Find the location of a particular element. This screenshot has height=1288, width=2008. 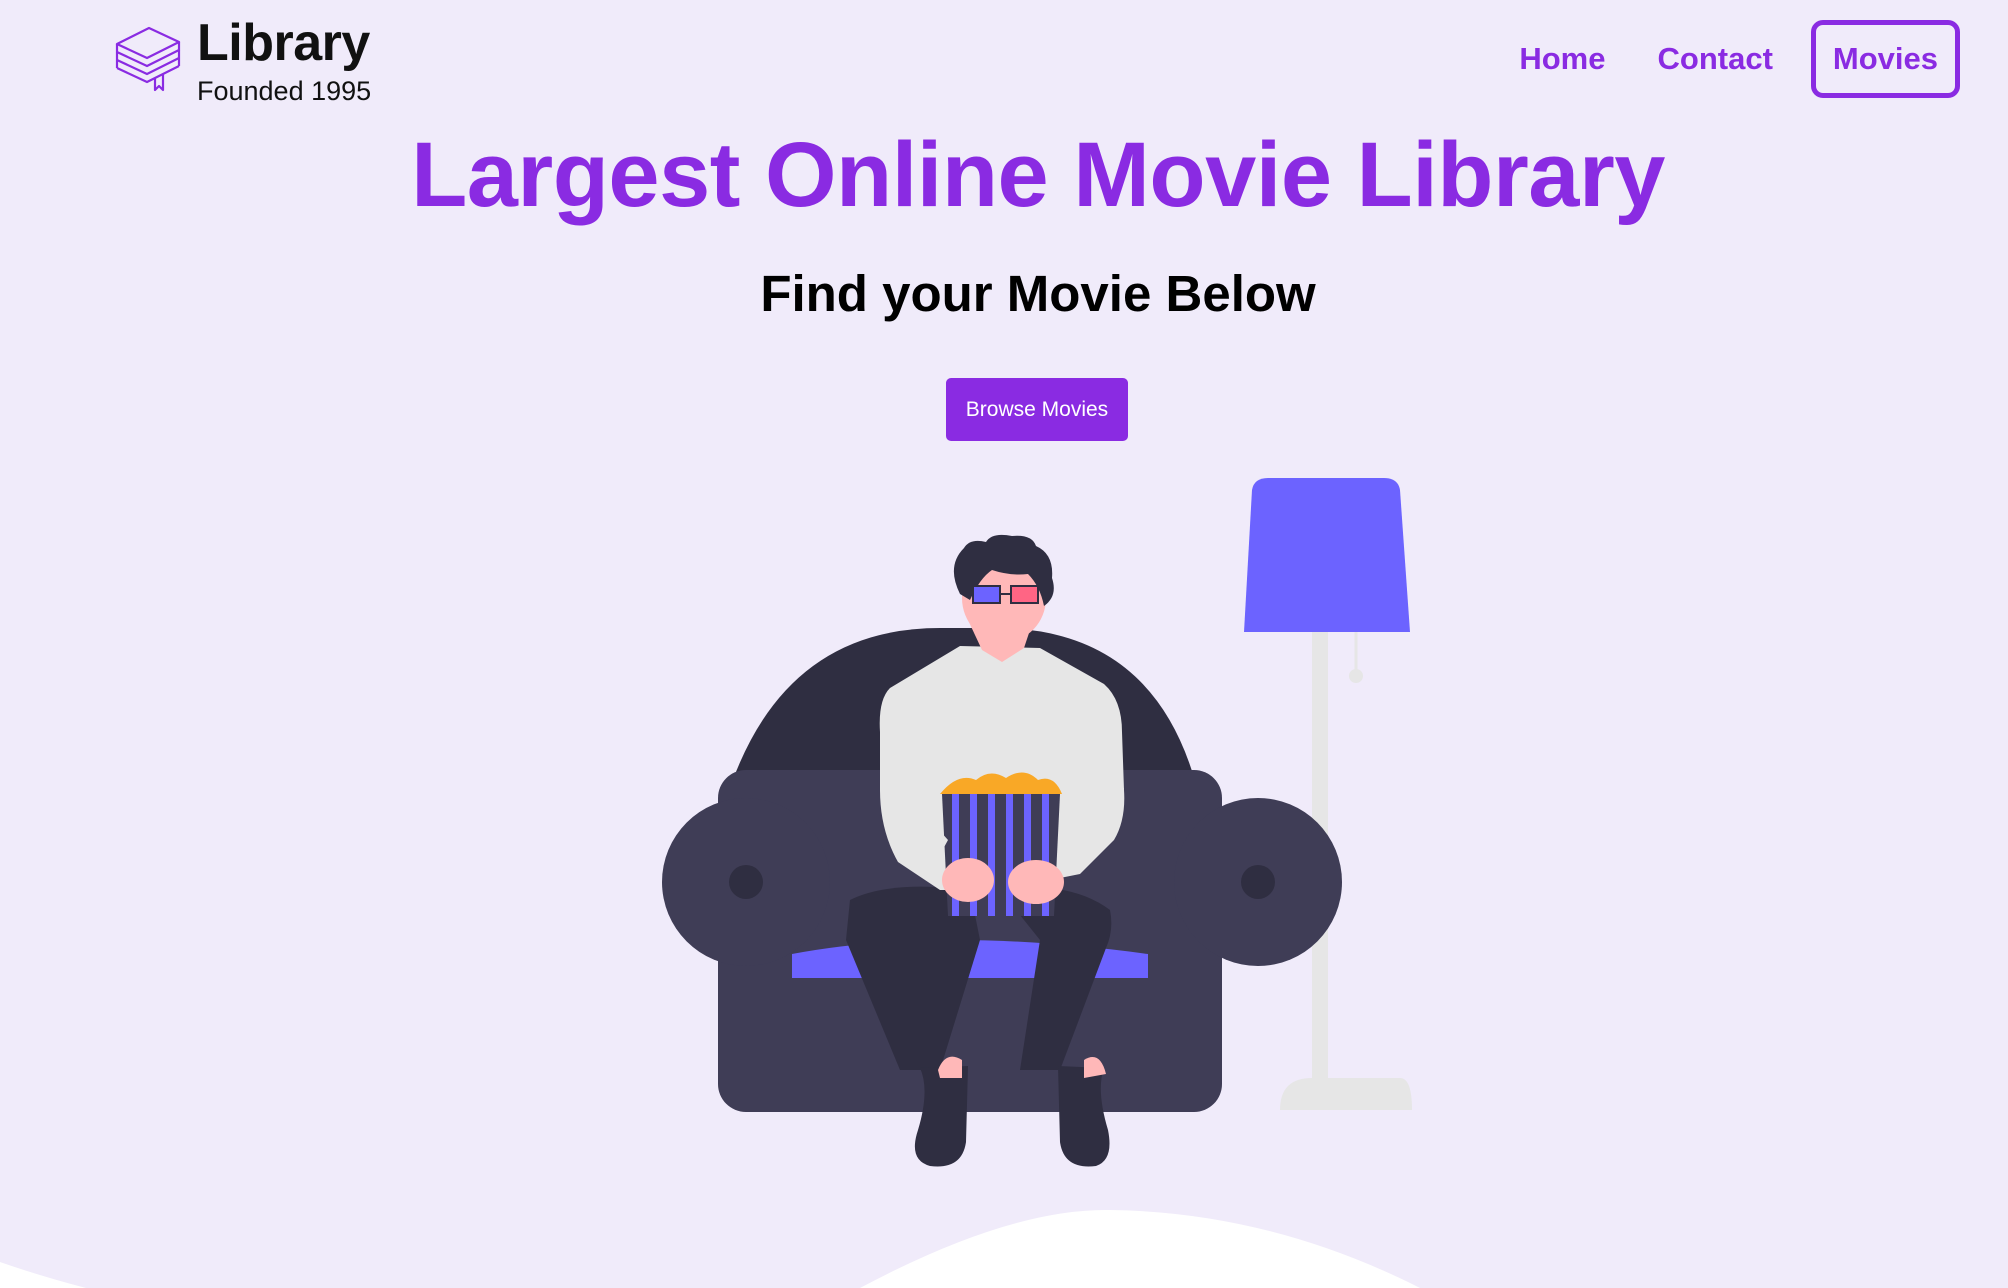

hero-title: Largest Online Movie Library is located at coordinates (1038, 175).